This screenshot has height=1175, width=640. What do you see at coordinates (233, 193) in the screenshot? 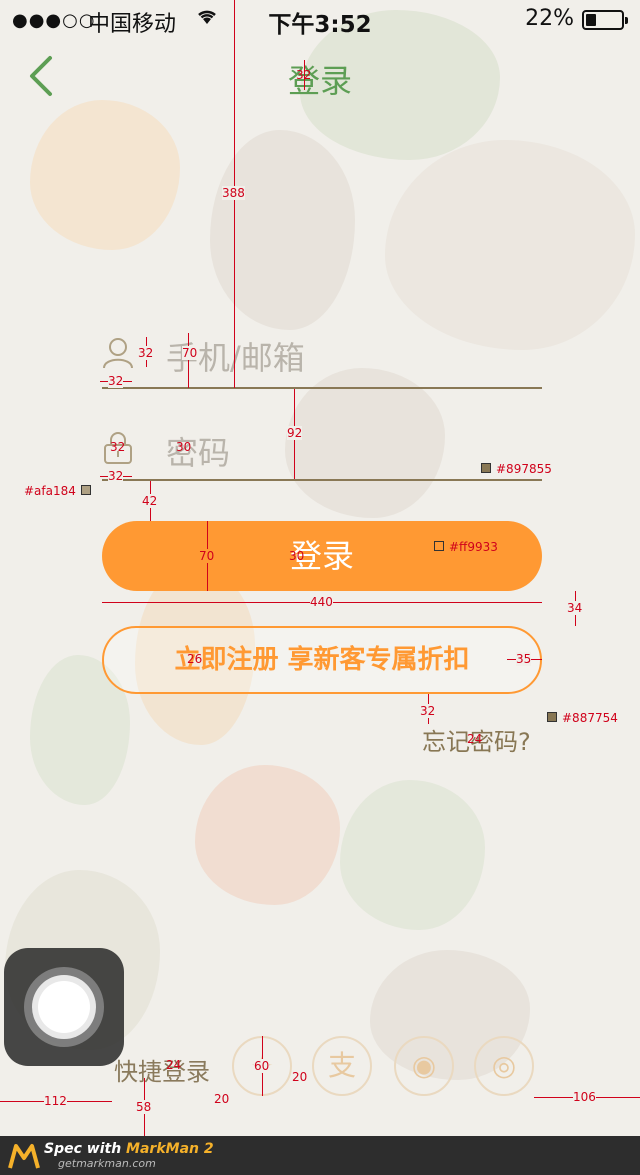
I see `measure-label: 388` at bounding box center [233, 193].